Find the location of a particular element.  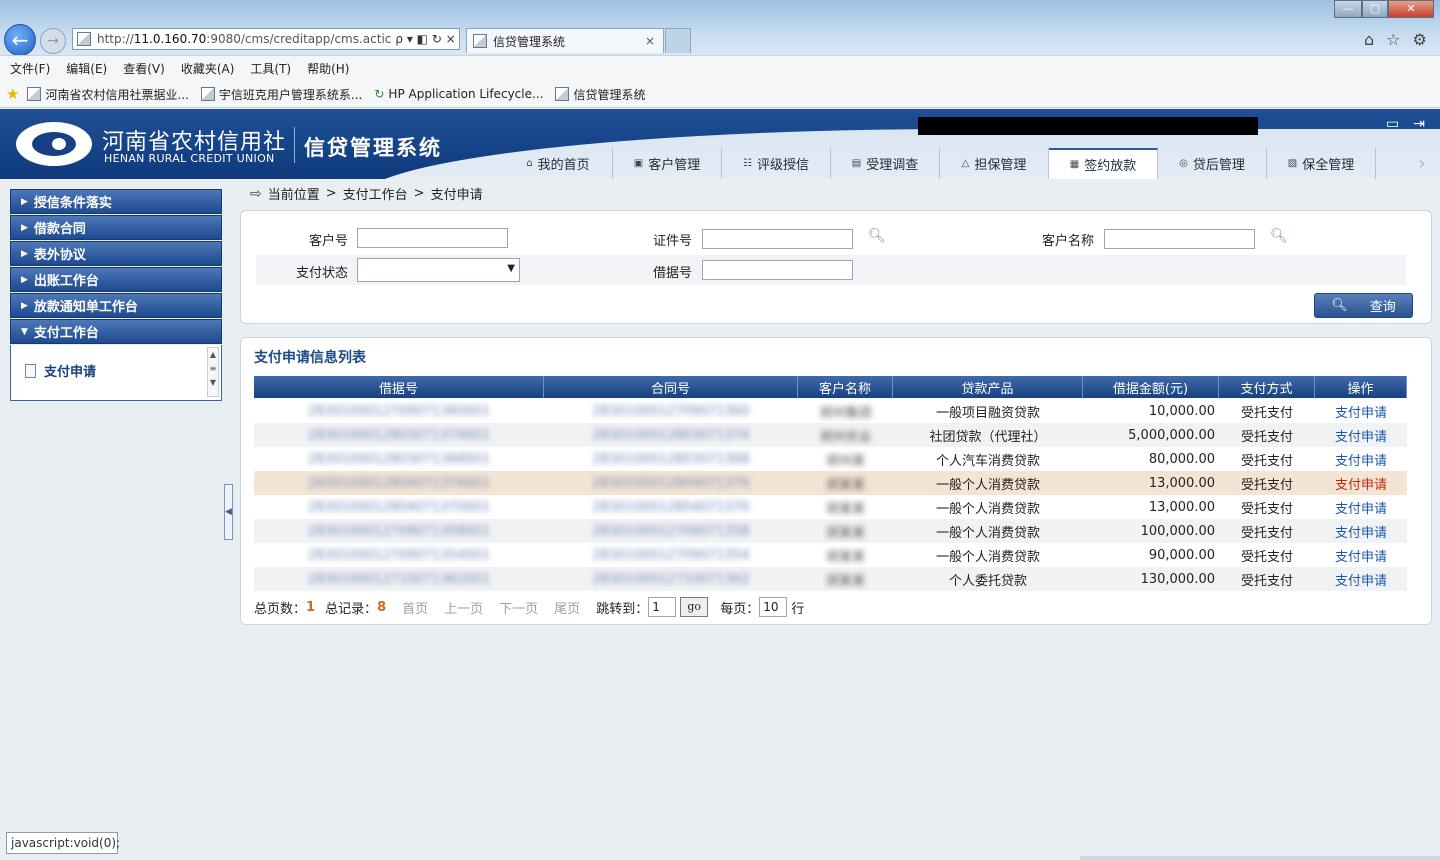

chevron-down-icon: ▼ is located at coordinates (511, 268).